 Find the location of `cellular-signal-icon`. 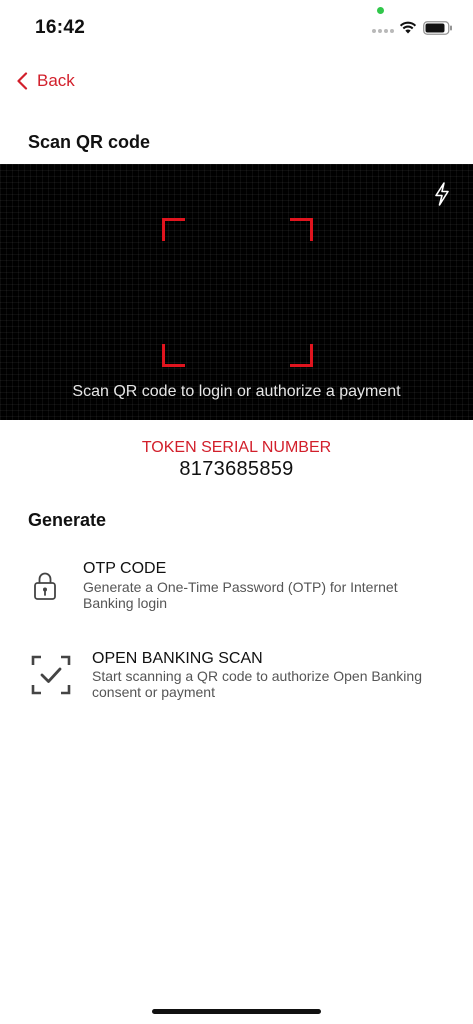

cellular-signal-icon is located at coordinates (383, 31).